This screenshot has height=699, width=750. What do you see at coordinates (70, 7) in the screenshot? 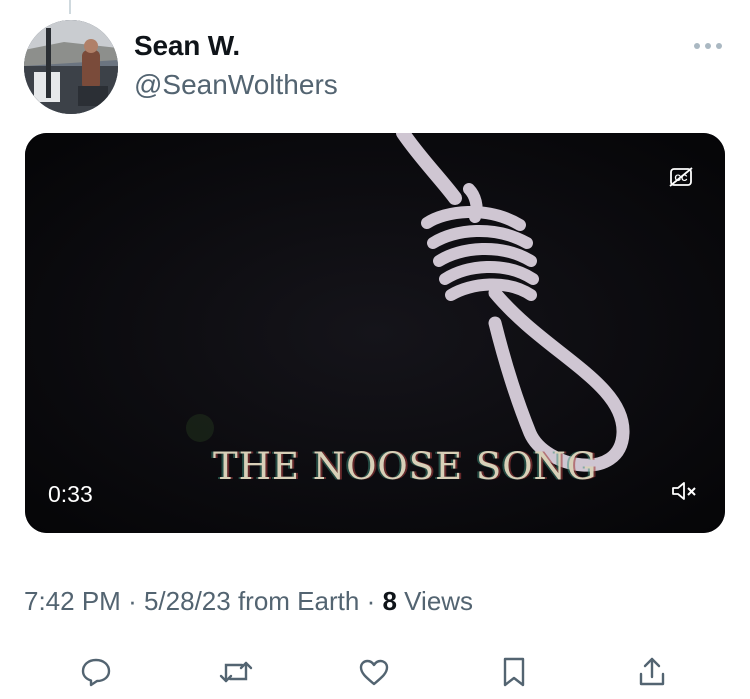
I see `thread-connector-line` at bounding box center [70, 7].